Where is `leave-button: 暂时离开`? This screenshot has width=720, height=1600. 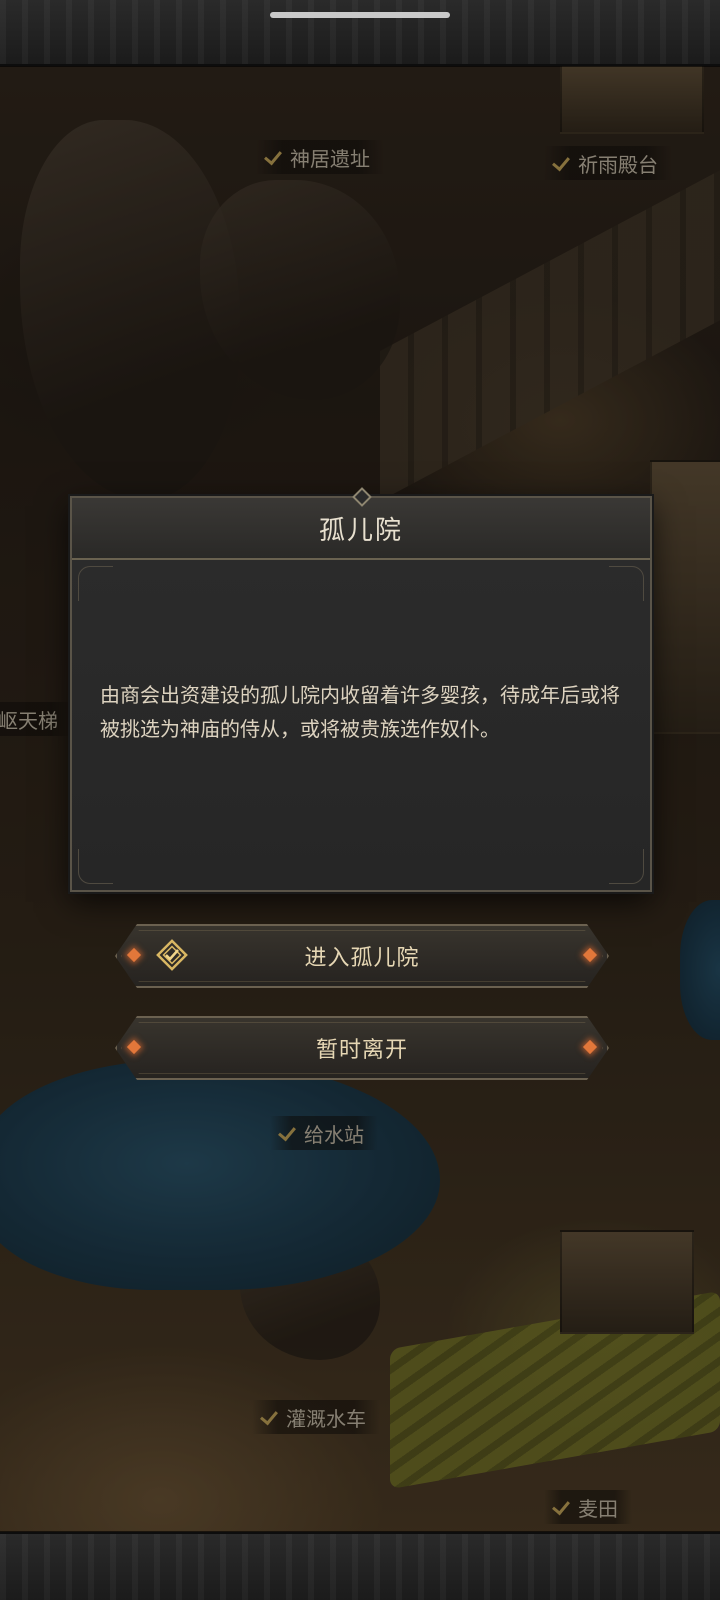 leave-button: 暂时离开 is located at coordinates (362, 1048).